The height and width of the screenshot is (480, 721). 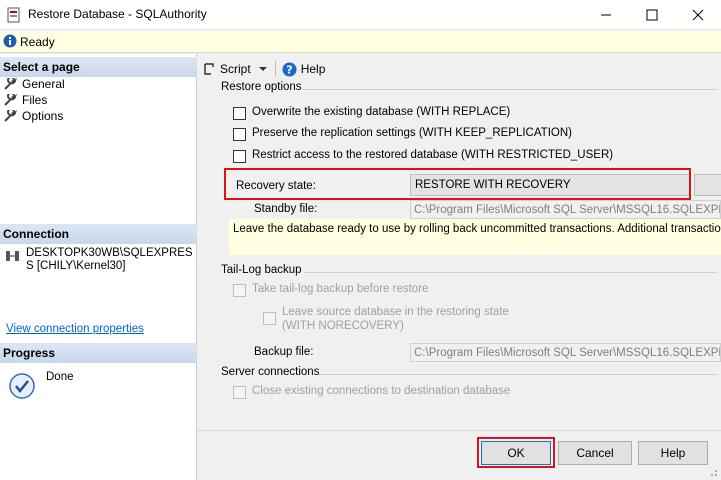 What do you see at coordinates (239, 290) in the screenshot?
I see `take-tail-log-checkbox` at bounding box center [239, 290].